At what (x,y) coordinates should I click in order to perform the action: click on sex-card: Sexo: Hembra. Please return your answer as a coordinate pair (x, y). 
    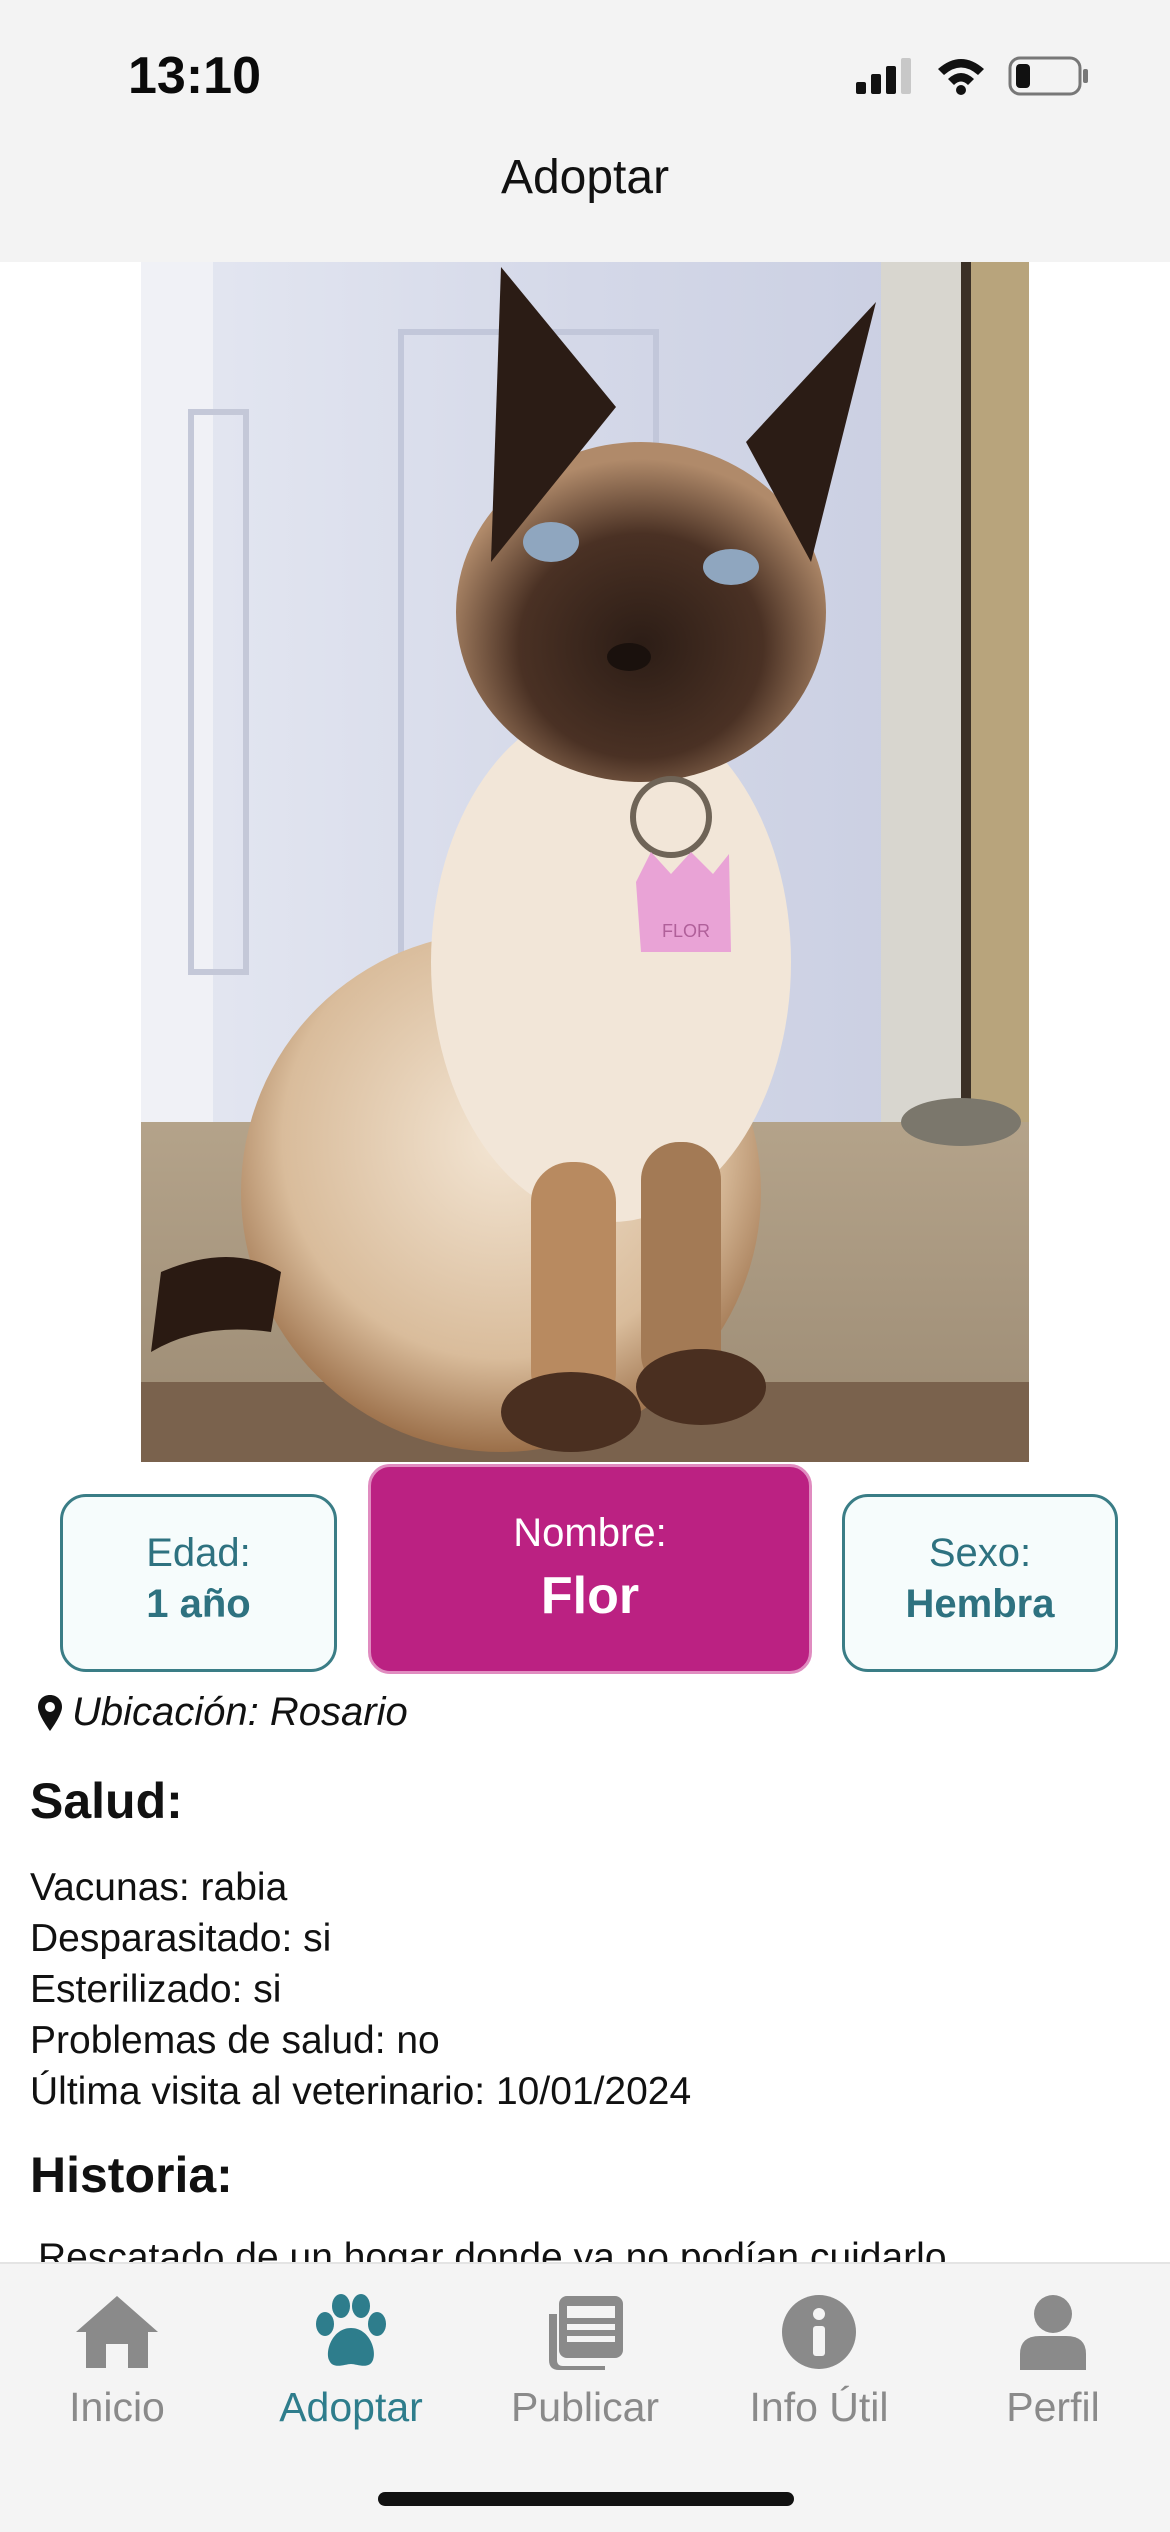
    Looking at the image, I should click on (980, 1583).